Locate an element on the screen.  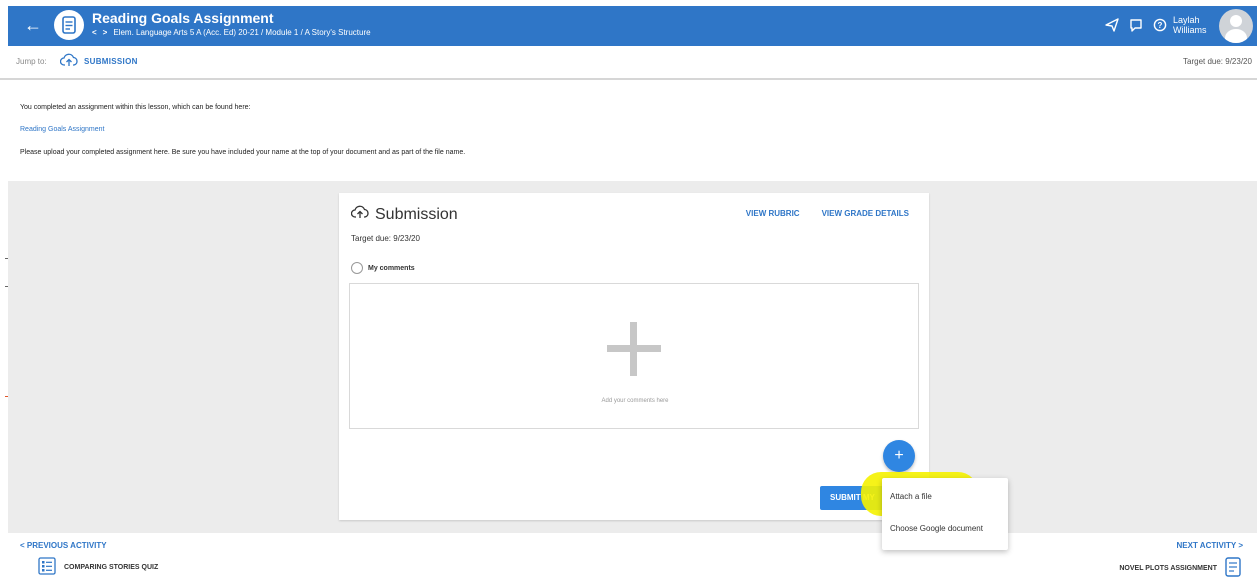
back-arrow-icon: ← is located at coordinates (33, 25).